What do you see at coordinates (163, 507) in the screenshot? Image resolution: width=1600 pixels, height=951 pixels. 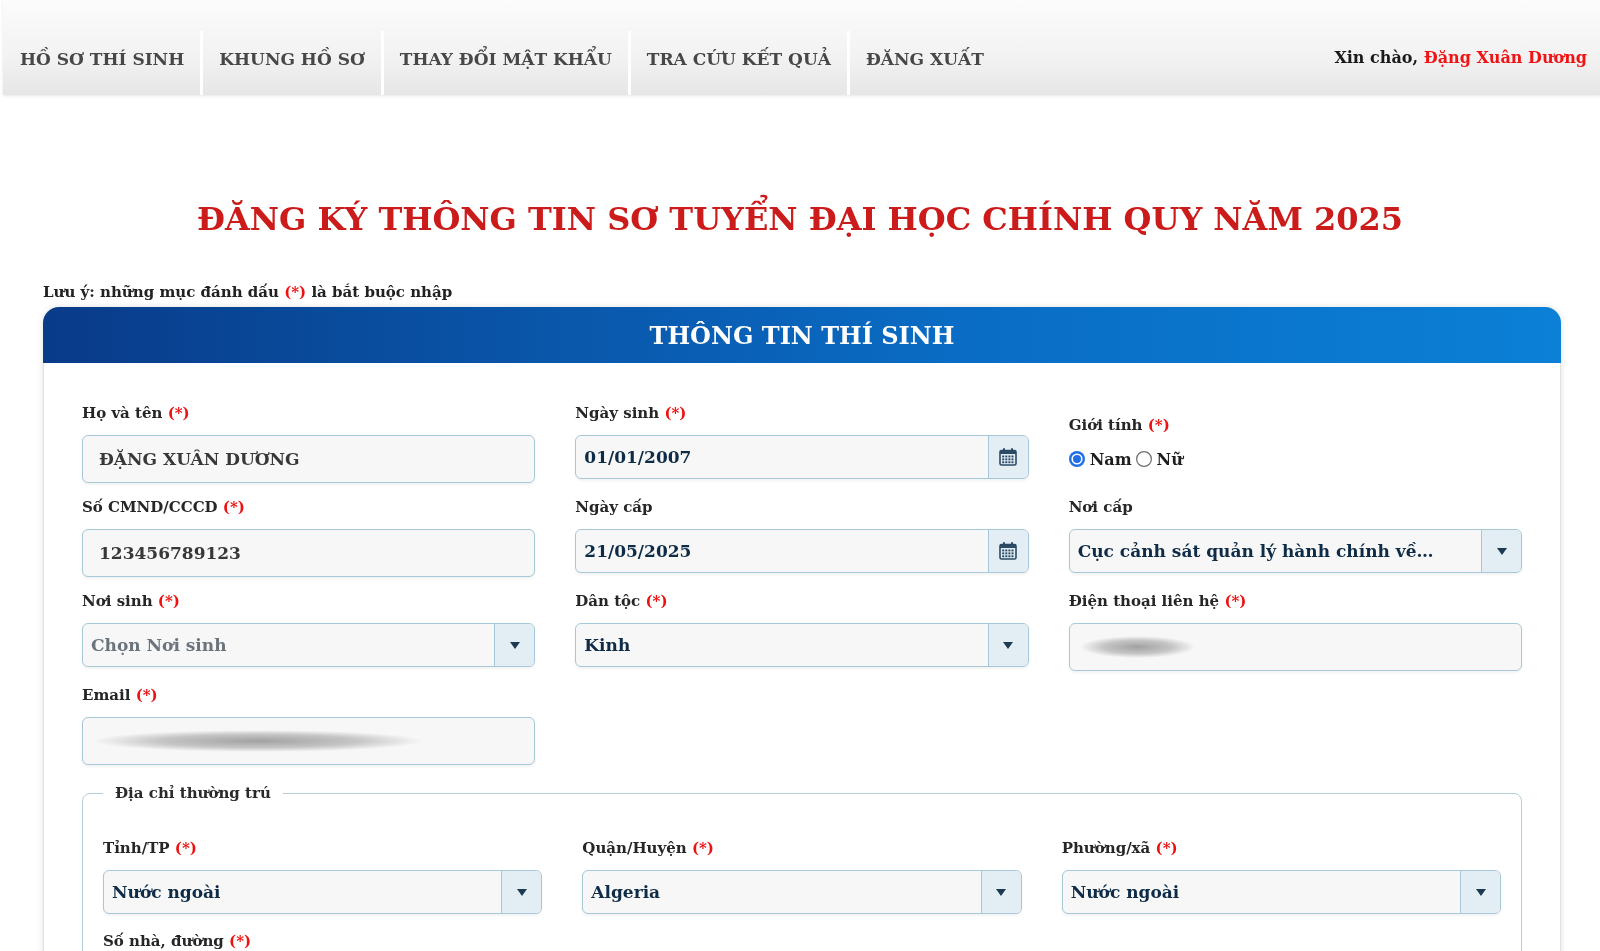 I see `field-label: Số CMND/CCCD (*)` at bounding box center [163, 507].